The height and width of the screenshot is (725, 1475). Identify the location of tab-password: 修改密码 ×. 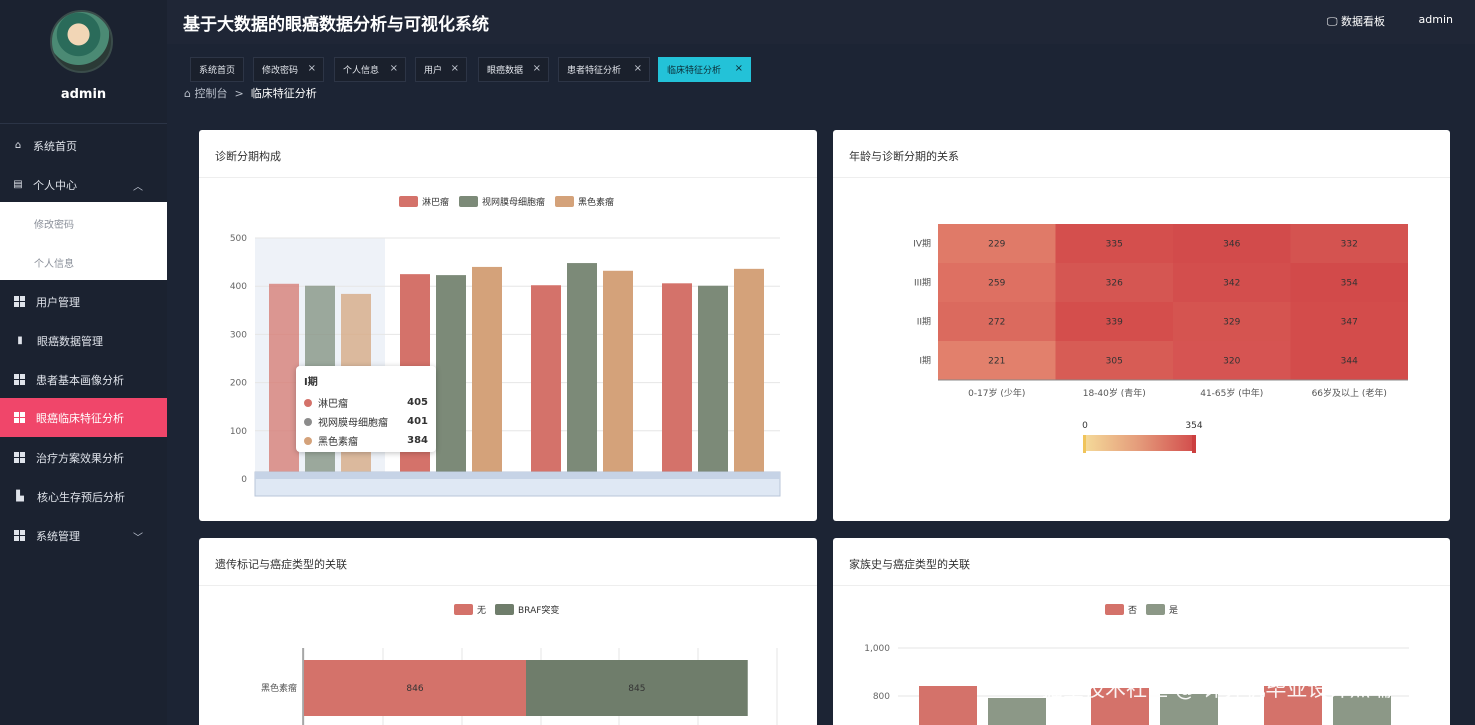
(288, 69).